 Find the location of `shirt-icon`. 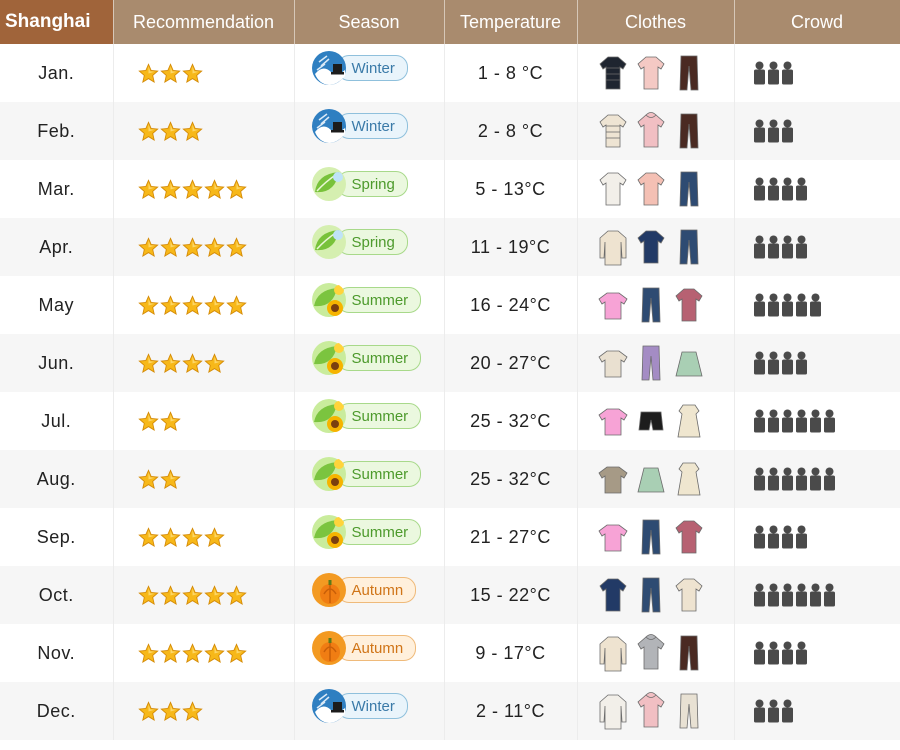

shirt-icon is located at coordinates (688, 537).